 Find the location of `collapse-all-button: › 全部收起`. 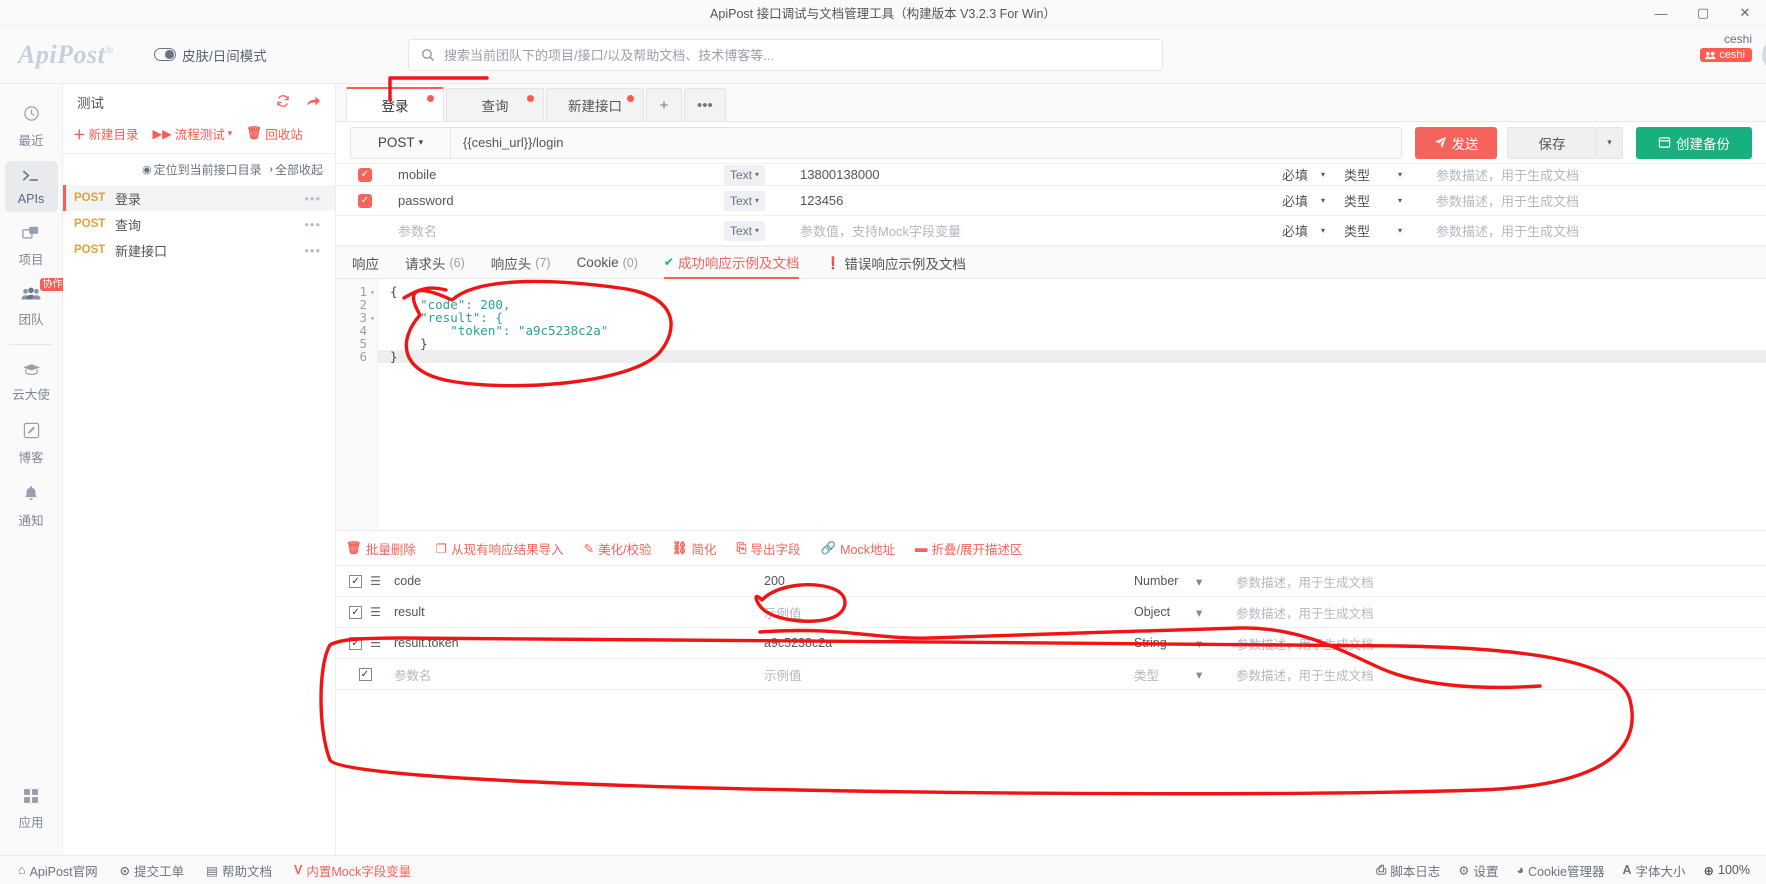

collapse-all-button: › 全部收起 is located at coordinates (296, 169).